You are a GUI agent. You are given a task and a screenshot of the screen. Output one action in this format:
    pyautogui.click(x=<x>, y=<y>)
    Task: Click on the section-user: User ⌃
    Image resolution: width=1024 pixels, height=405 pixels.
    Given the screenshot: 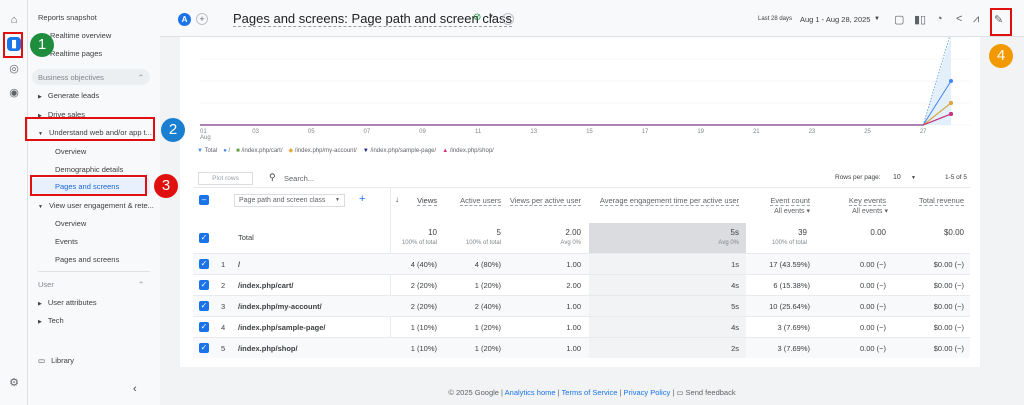 What is the action you would take?
    pyautogui.click(x=91, y=284)
    